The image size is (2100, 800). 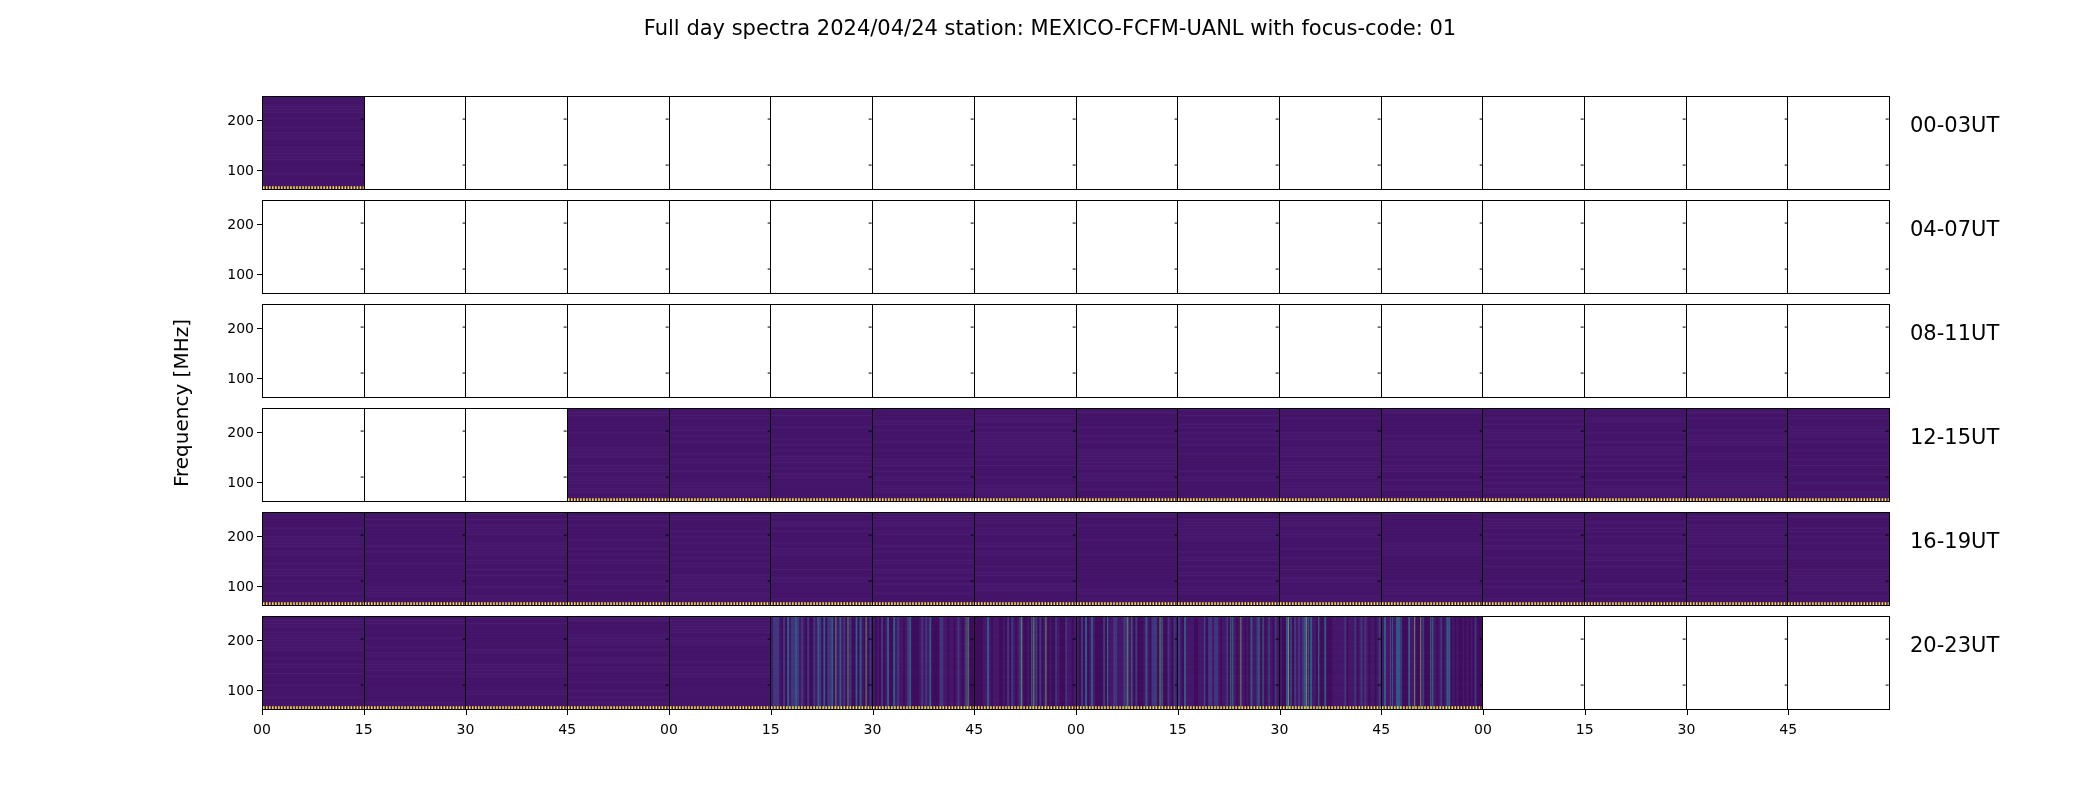 What do you see at coordinates (1955, 437) in the screenshot?
I see `row-time-label: 12-15UT` at bounding box center [1955, 437].